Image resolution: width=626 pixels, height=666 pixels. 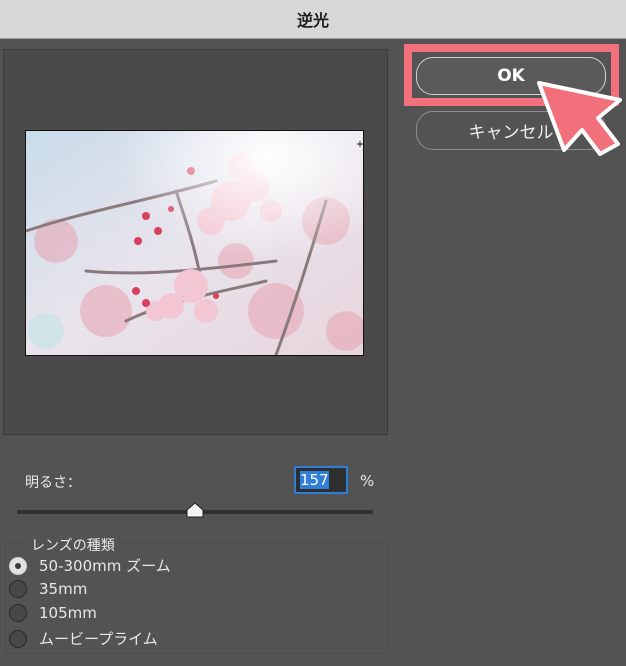 I want to click on lens-option-50-300mm: 50-300mm ズーム, so click(x=90, y=565).